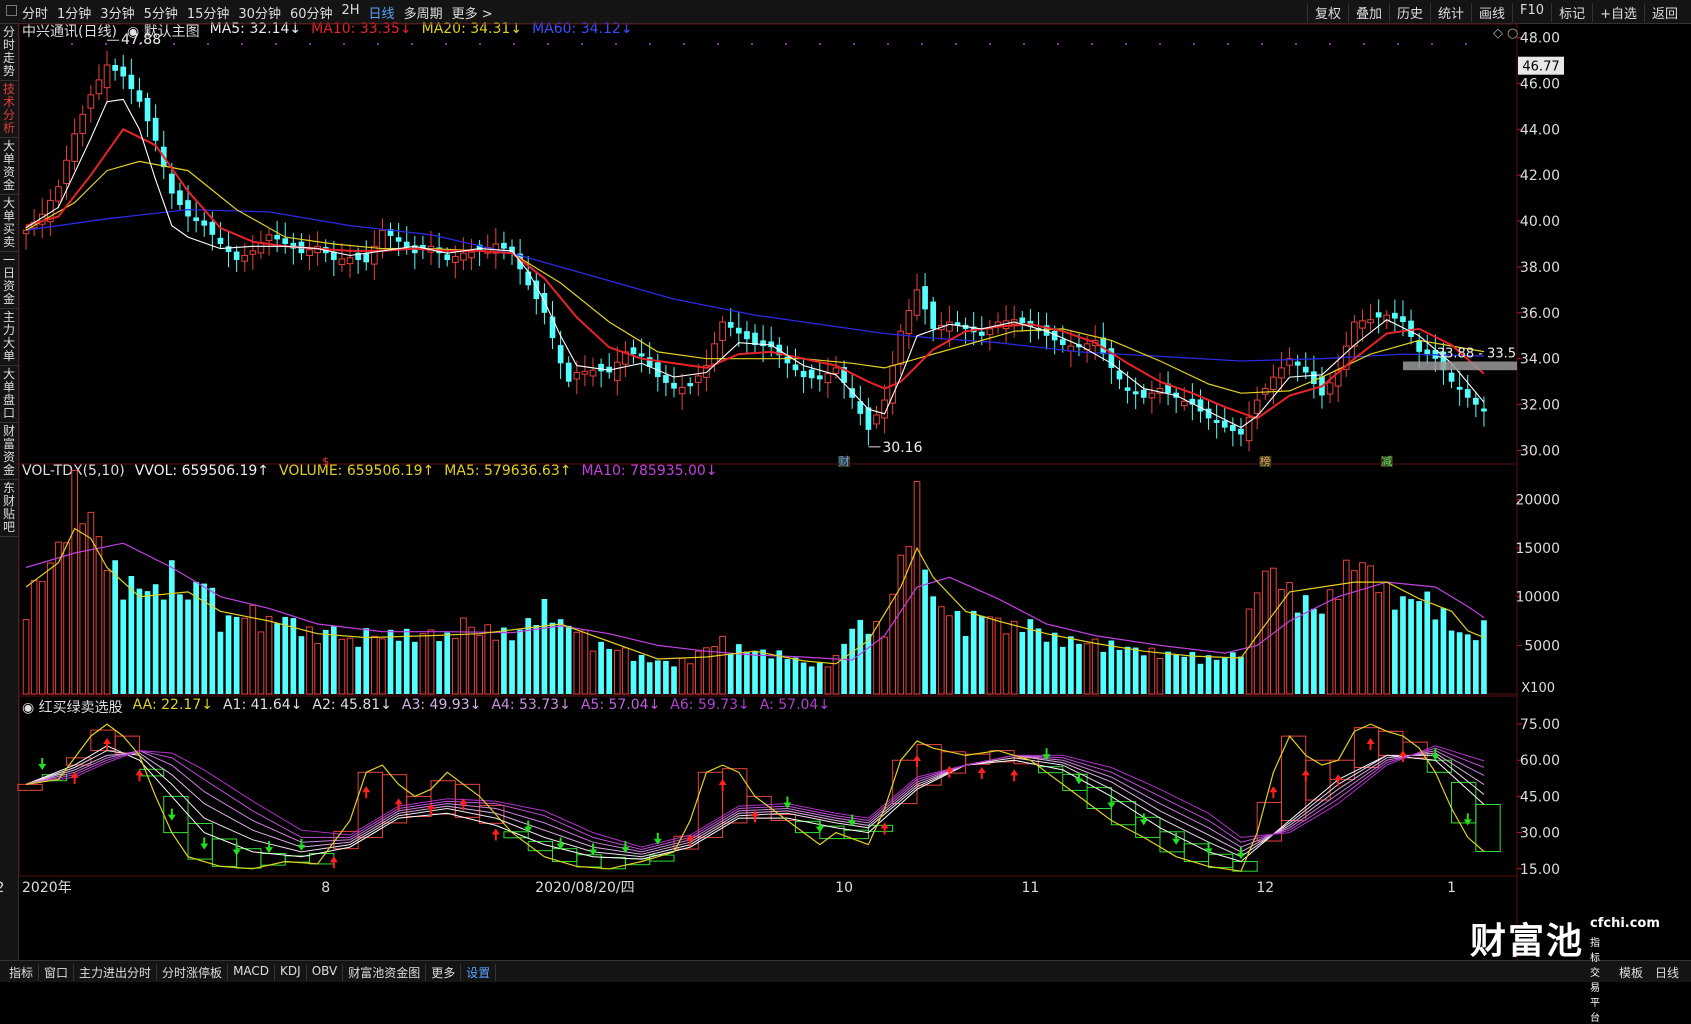 The height and width of the screenshot is (1024, 1691). Describe the element at coordinates (72, 707) in the screenshot. I see `indicator-name: ◉ 红买绿卖选股` at that location.